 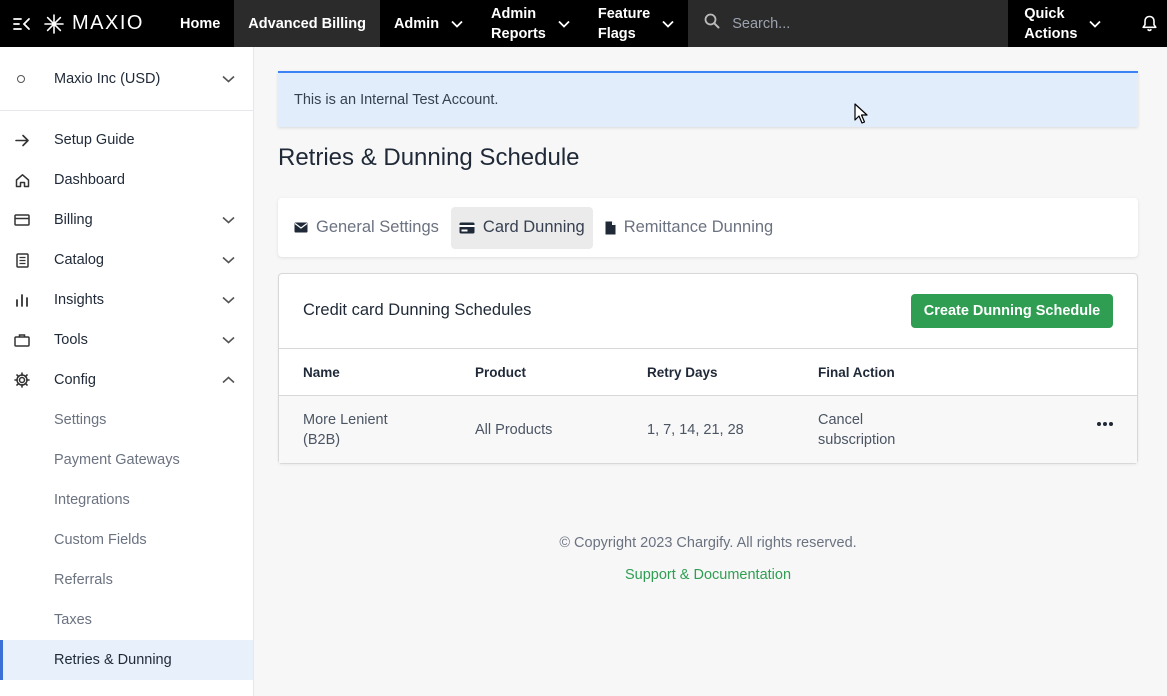 I want to click on column-header-product: Product, so click(x=501, y=372).